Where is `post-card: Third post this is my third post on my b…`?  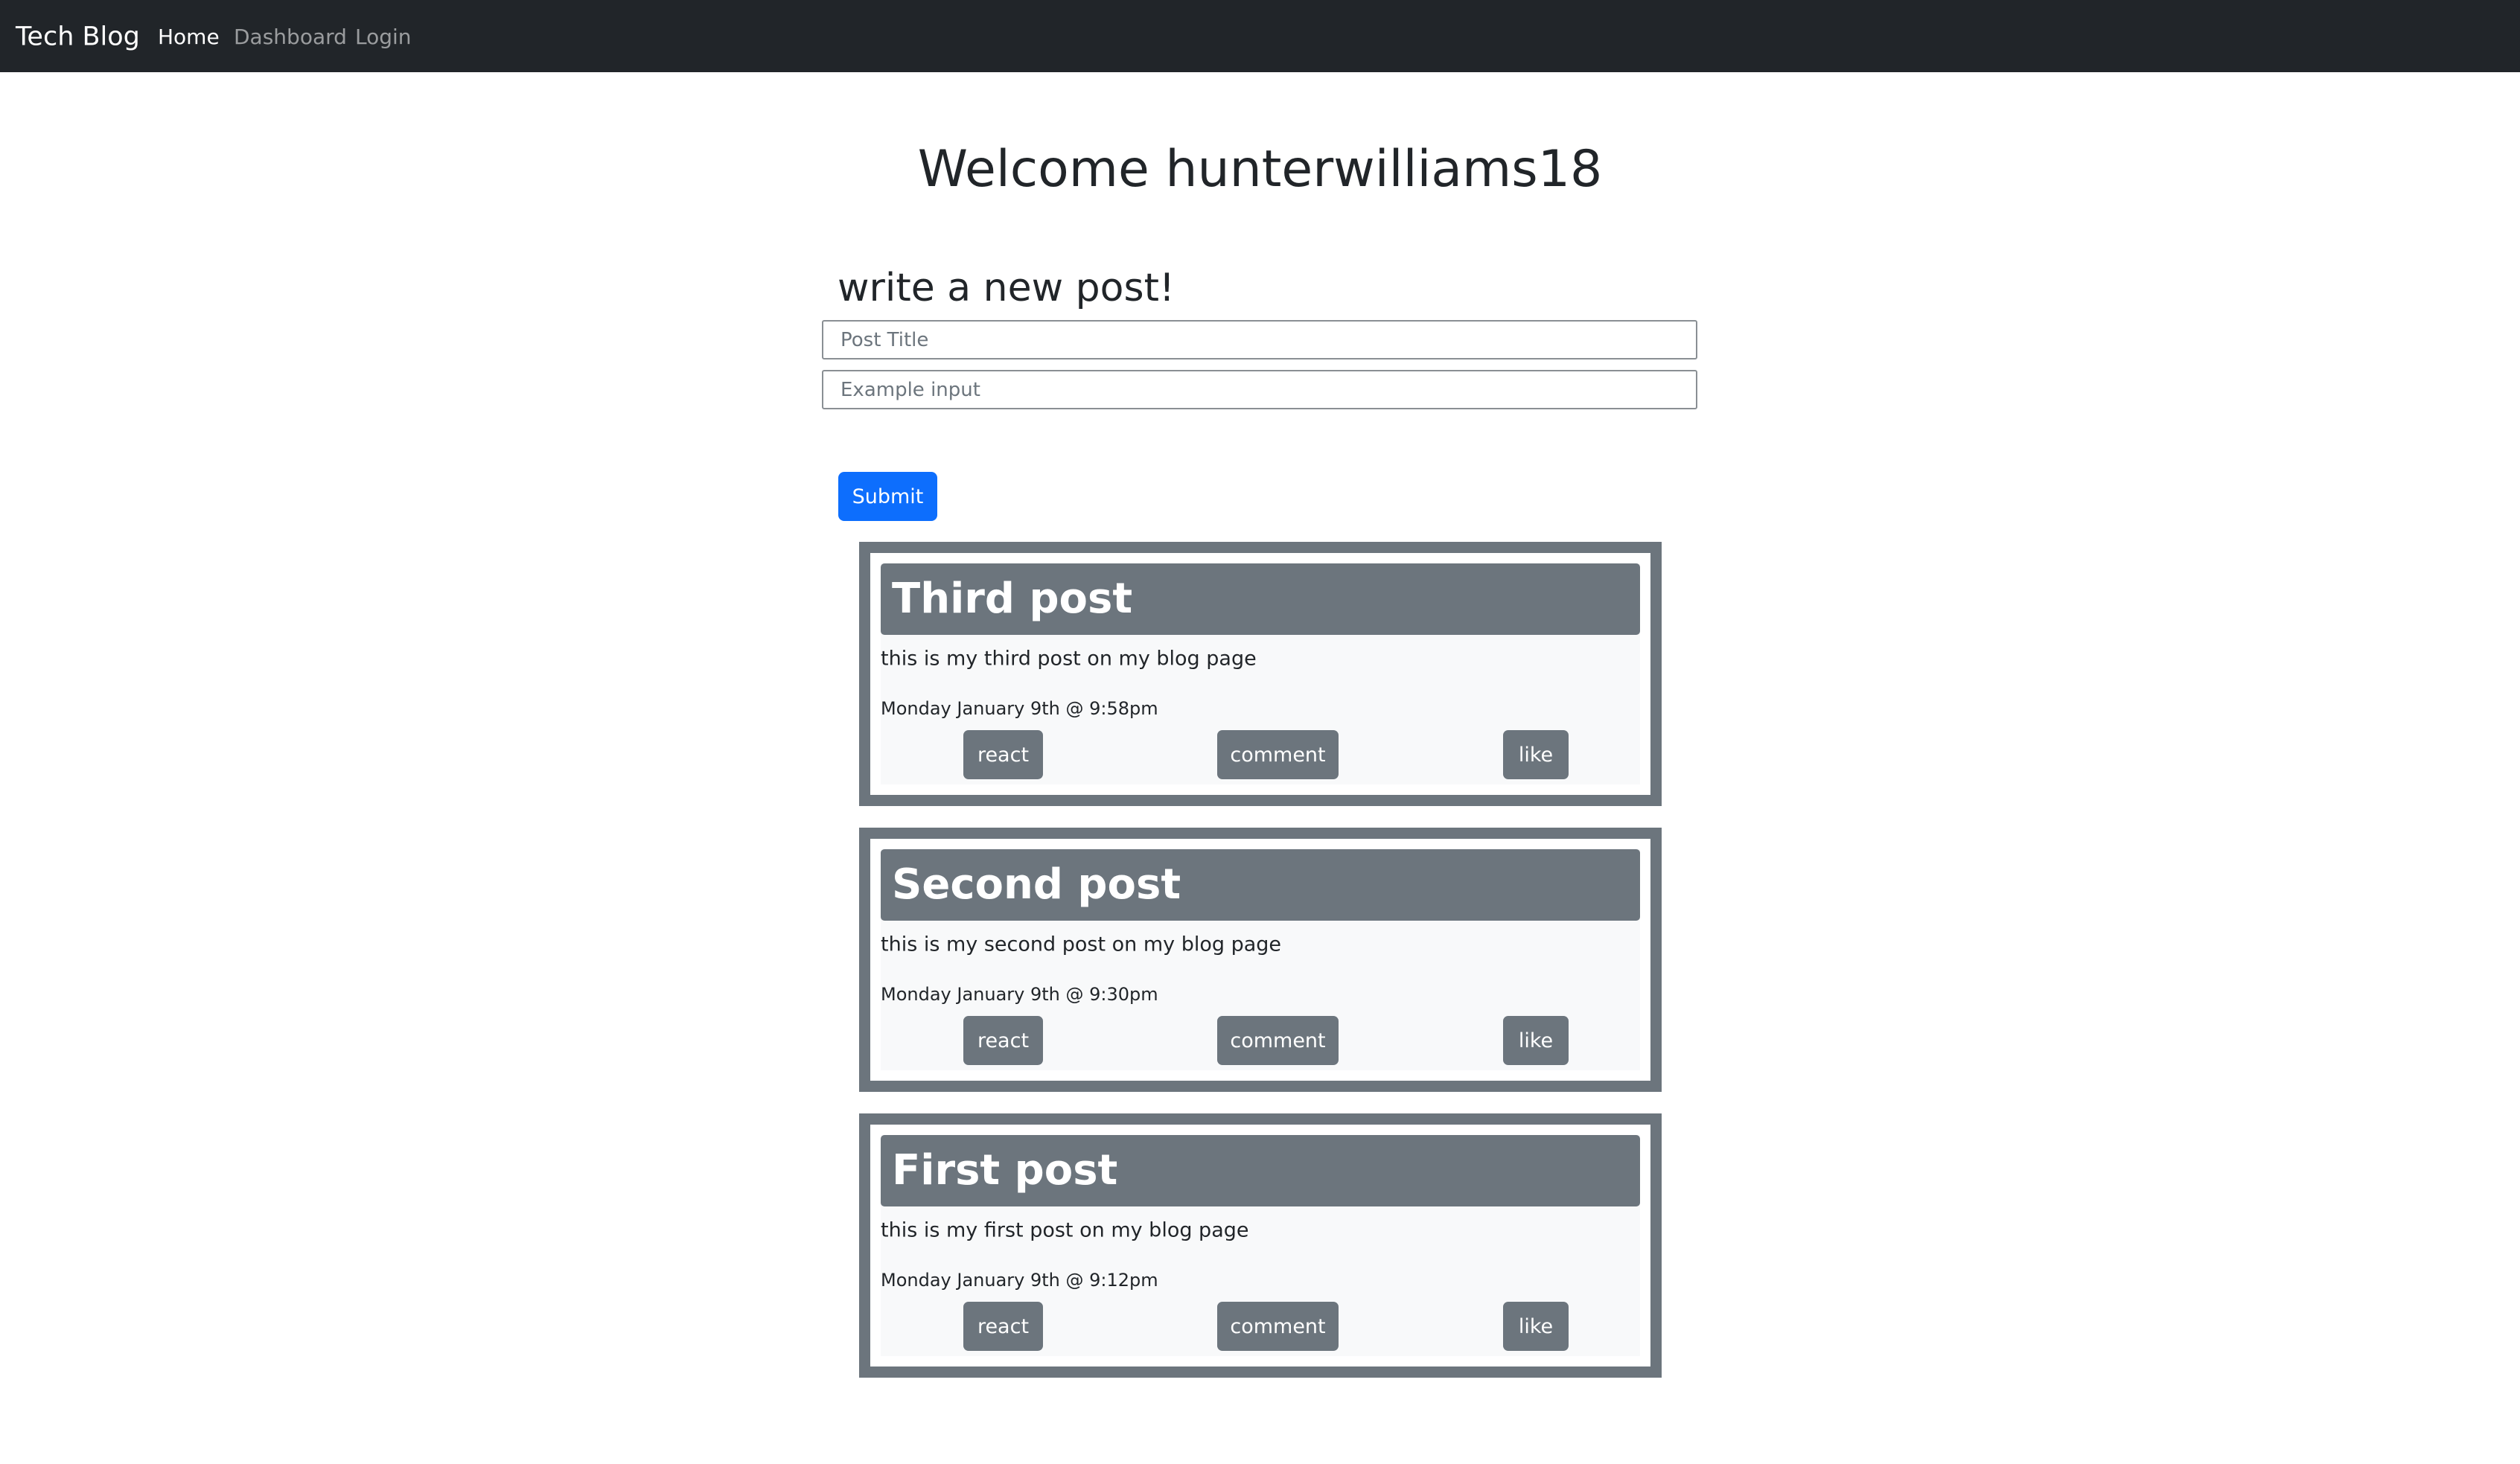 post-card: Third post this is my third post on my b… is located at coordinates (1260, 674).